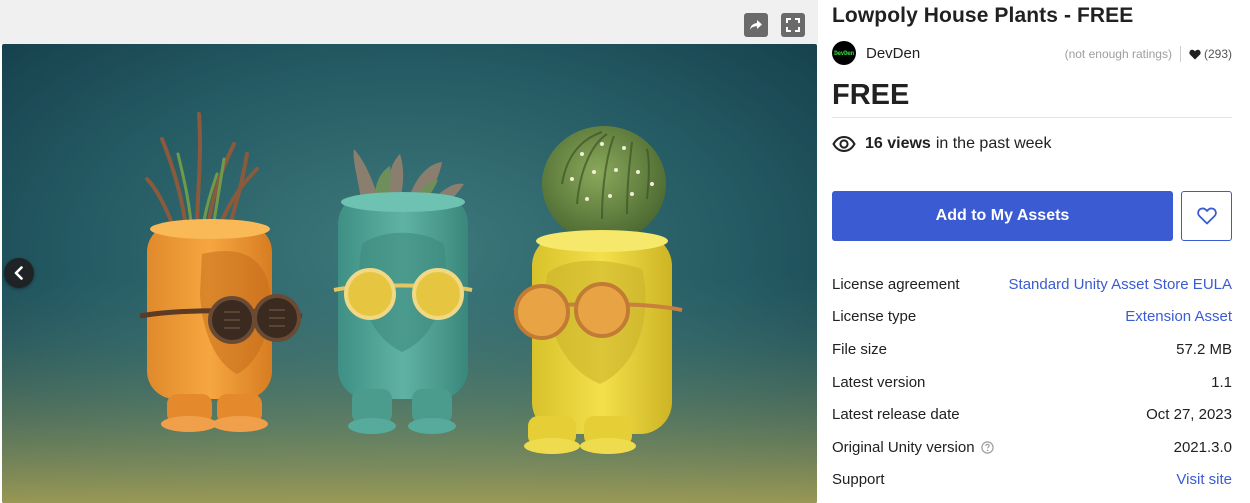 The image size is (1250, 503). I want to click on heart-outline-icon, so click(1206, 216).